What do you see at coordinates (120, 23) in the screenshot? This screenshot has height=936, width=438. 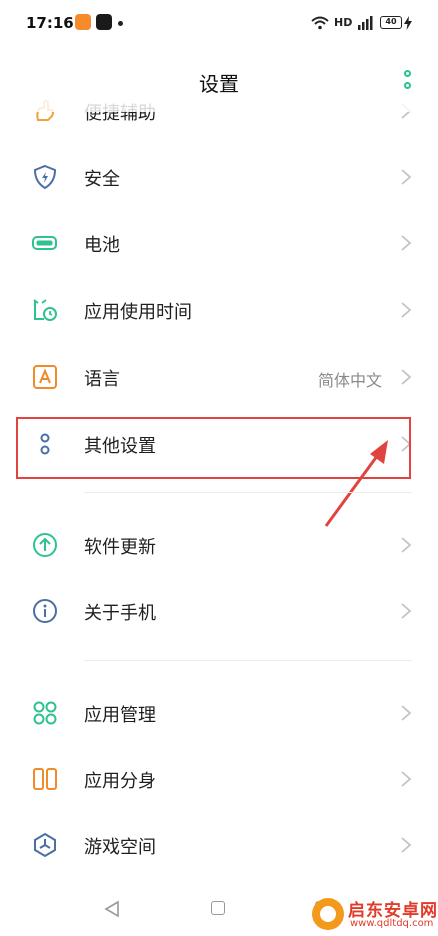 I see `more-notifications-icon` at bounding box center [120, 23].